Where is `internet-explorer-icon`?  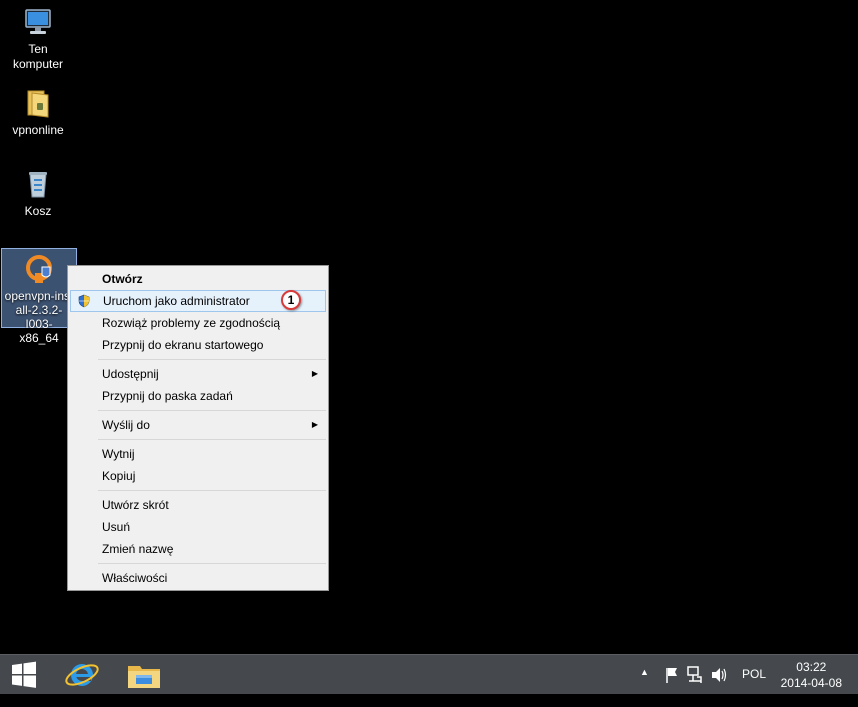
internet-explorer-icon is located at coordinates (82, 675).